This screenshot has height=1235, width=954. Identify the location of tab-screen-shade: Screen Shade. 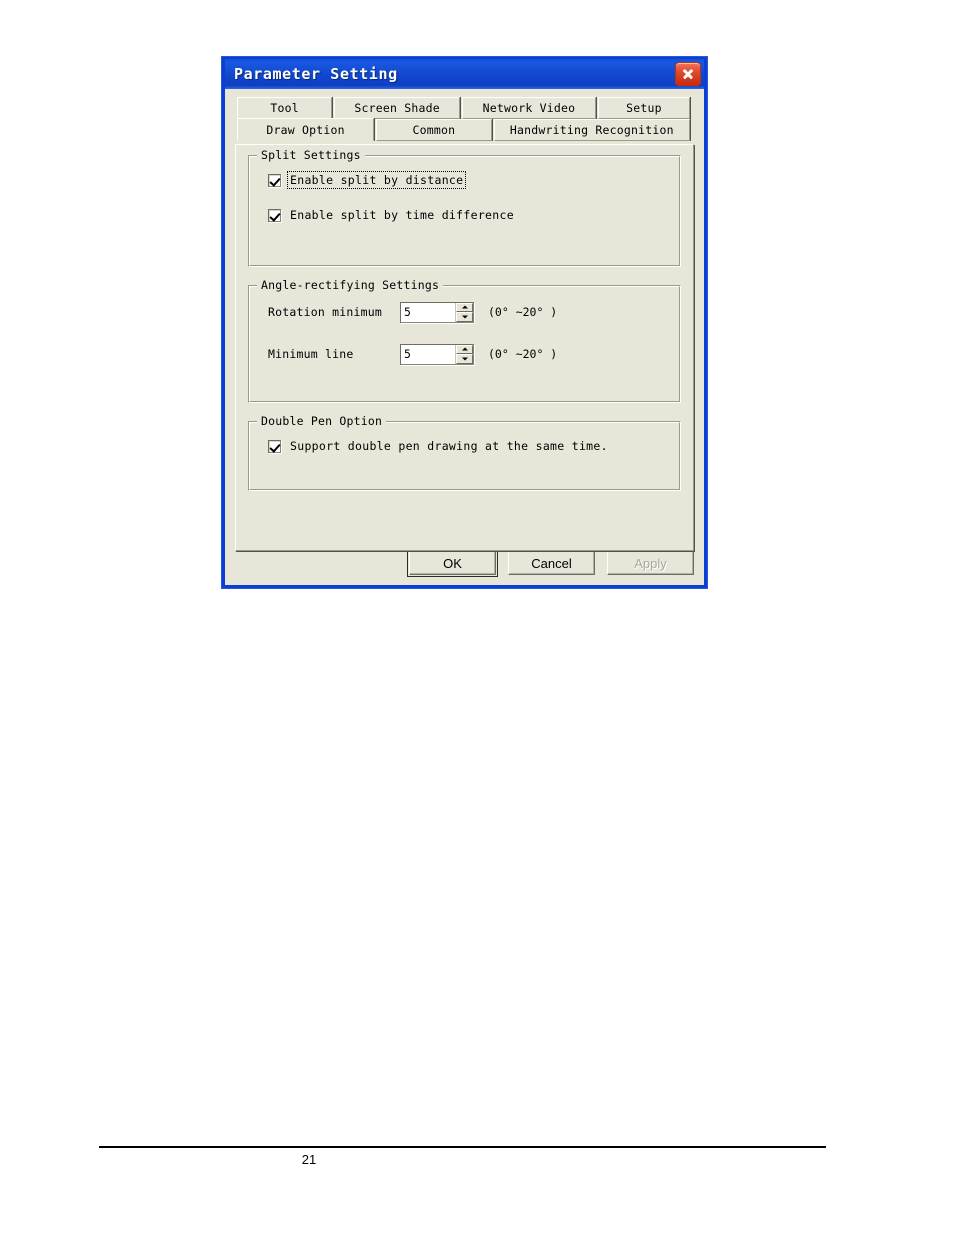
(397, 108).